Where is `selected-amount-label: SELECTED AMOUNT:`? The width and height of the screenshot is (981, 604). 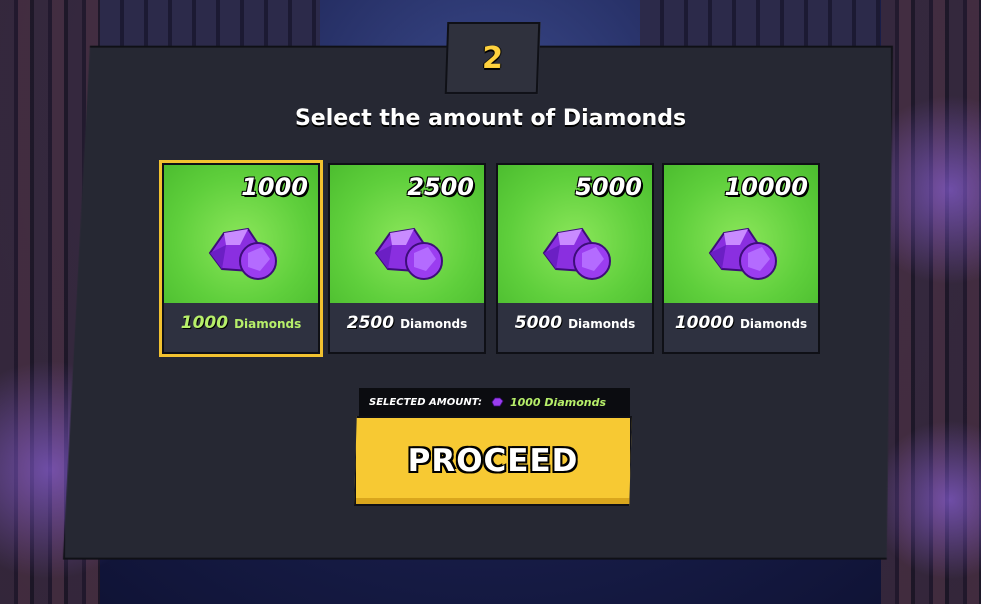
selected-amount-label: SELECTED AMOUNT: is located at coordinates (425, 402).